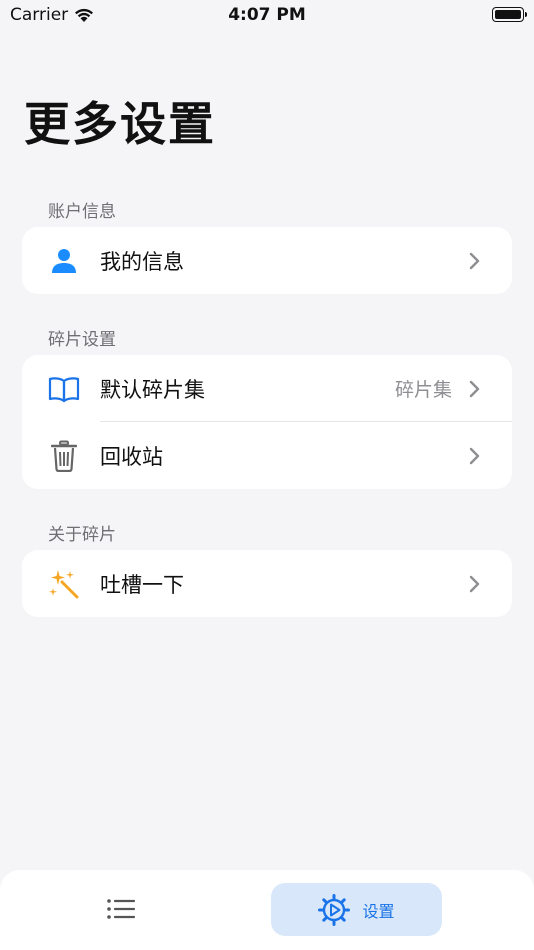  What do you see at coordinates (82, 340) in the screenshot?
I see `section-label-fragment-settings: 碎片设置` at bounding box center [82, 340].